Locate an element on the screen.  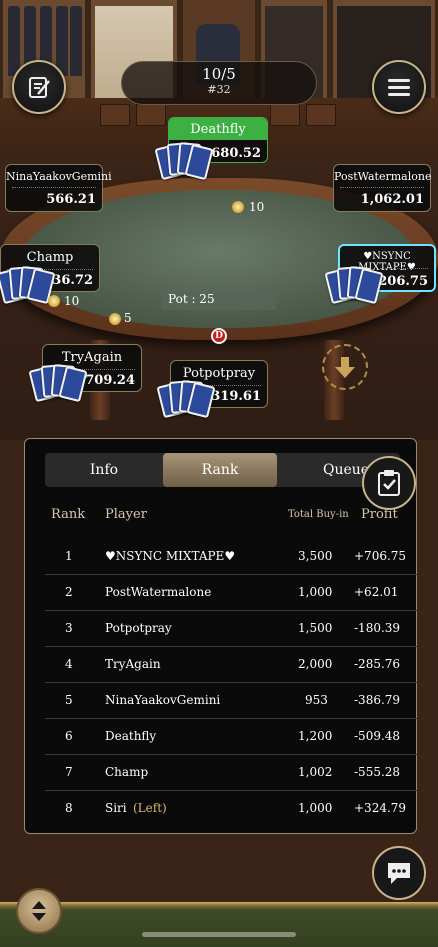
row-rank: 4 is located at coordinates (69, 664).